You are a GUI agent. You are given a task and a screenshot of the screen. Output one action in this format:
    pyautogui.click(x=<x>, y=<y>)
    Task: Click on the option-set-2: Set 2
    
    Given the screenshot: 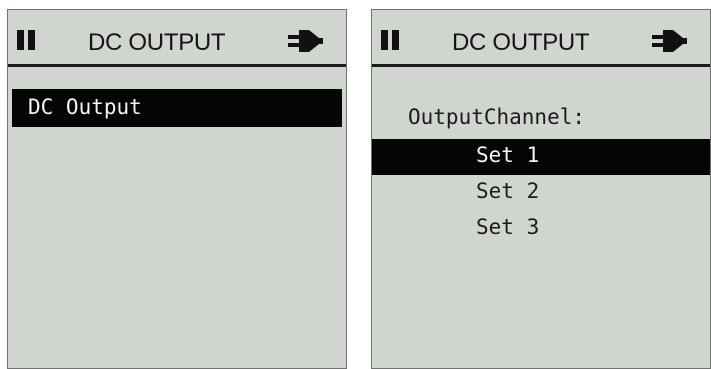 What is the action you would take?
    pyautogui.click(x=541, y=193)
    